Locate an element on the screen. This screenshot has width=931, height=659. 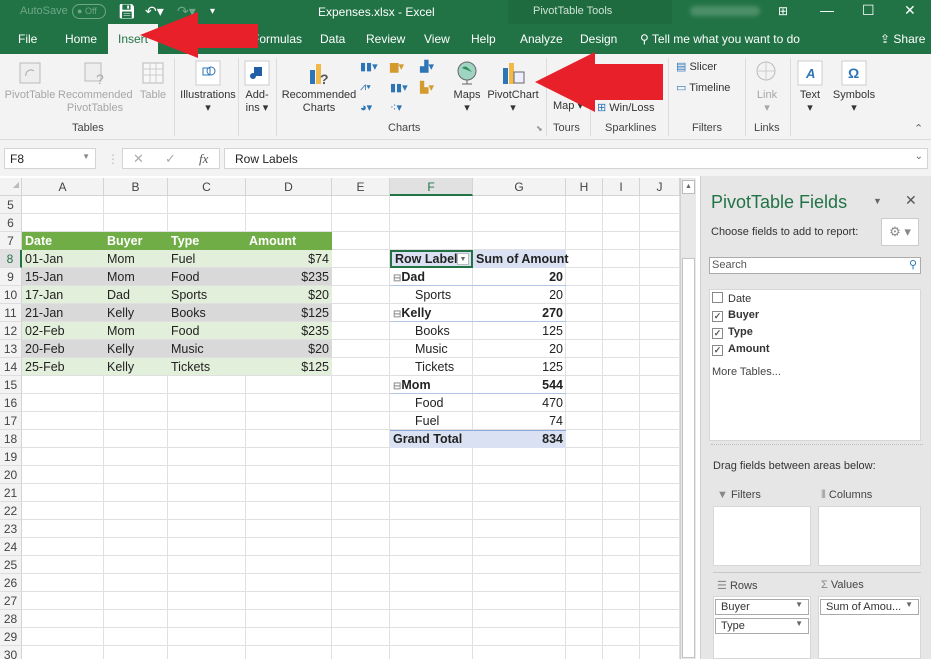
row-header: 29 is located at coordinates (11, 637).